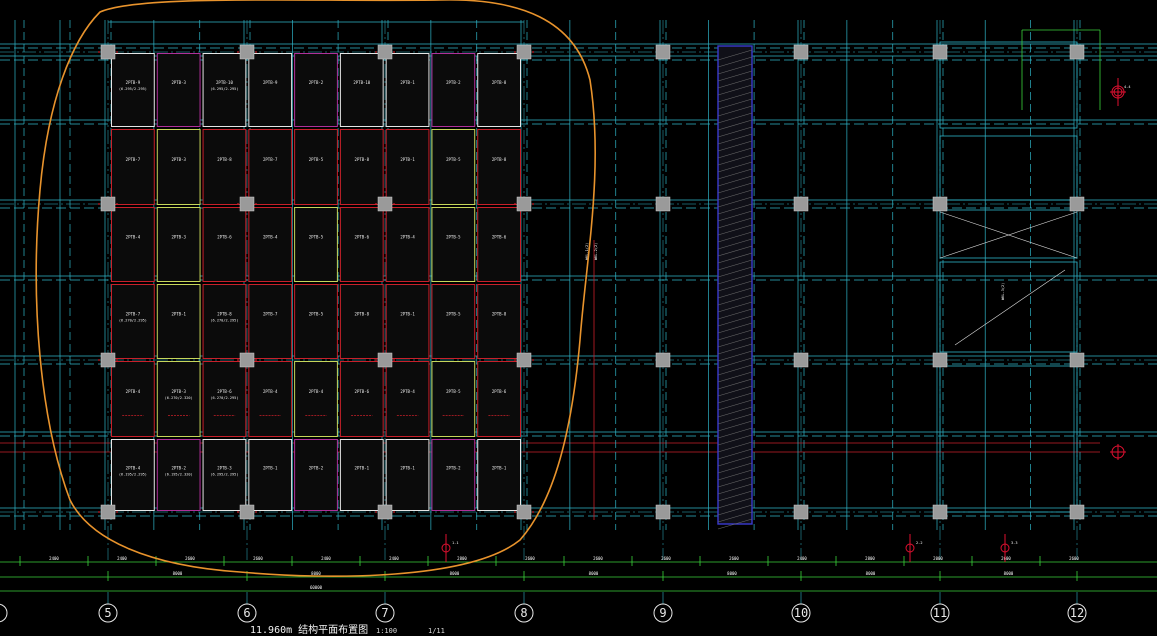 This screenshot has height=636, width=1157. Describe the element at coordinates (386, 631) in the screenshot. I see `drawing-scale: 1:100` at that location.